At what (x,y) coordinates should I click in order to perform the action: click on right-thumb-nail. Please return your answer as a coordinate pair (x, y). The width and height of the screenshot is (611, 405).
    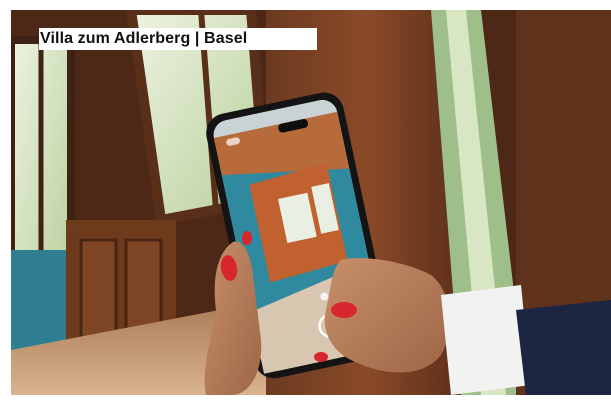
    Looking at the image, I should click on (344, 310).